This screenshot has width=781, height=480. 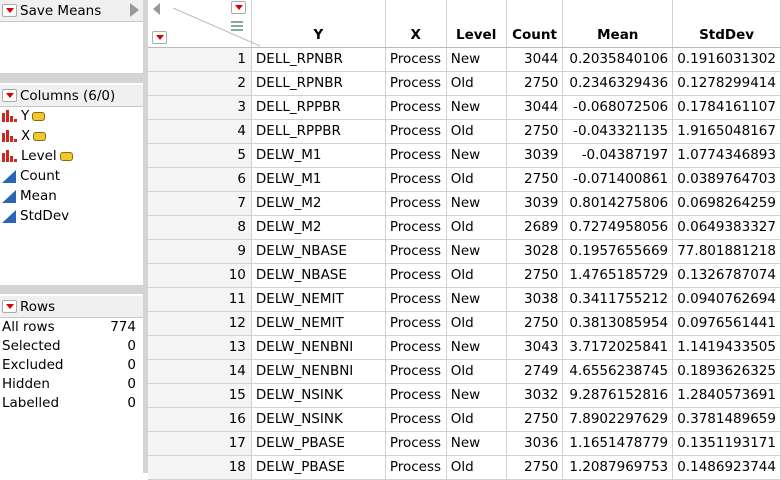 What do you see at coordinates (71, 96) in the screenshot?
I see `columns-header: Columns (6/0)` at bounding box center [71, 96].